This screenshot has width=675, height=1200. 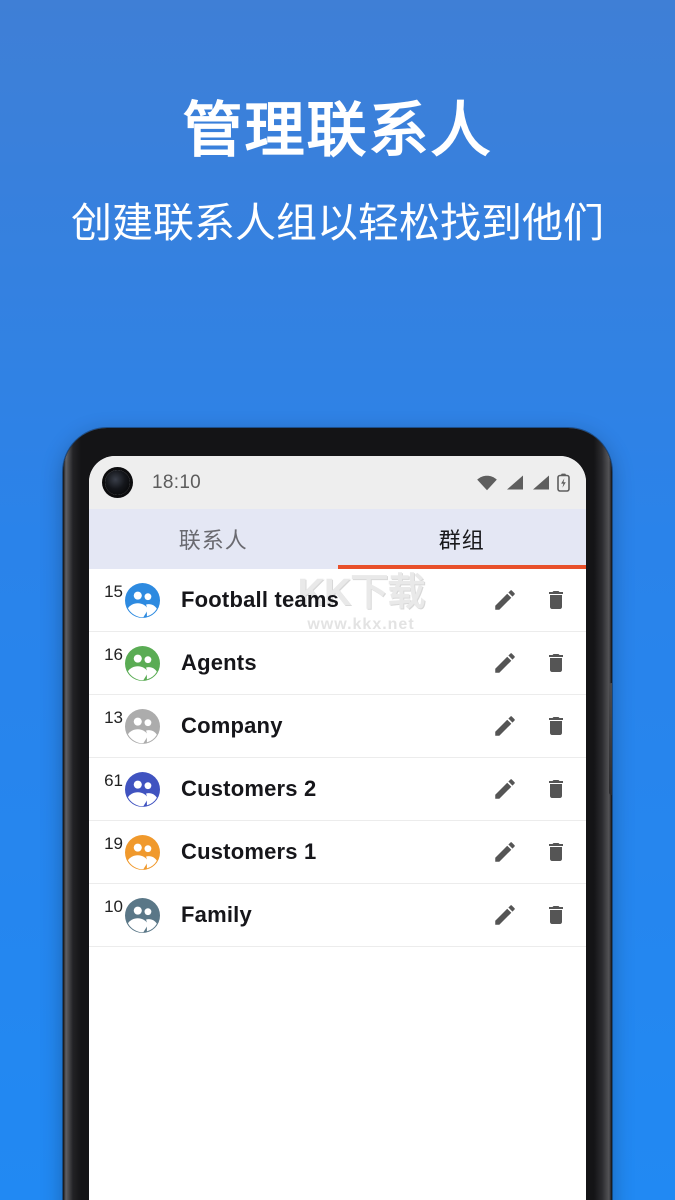 What do you see at coordinates (487, 482) in the screenshot?
I see `wifi-icon` at bounding box center [487, 482].